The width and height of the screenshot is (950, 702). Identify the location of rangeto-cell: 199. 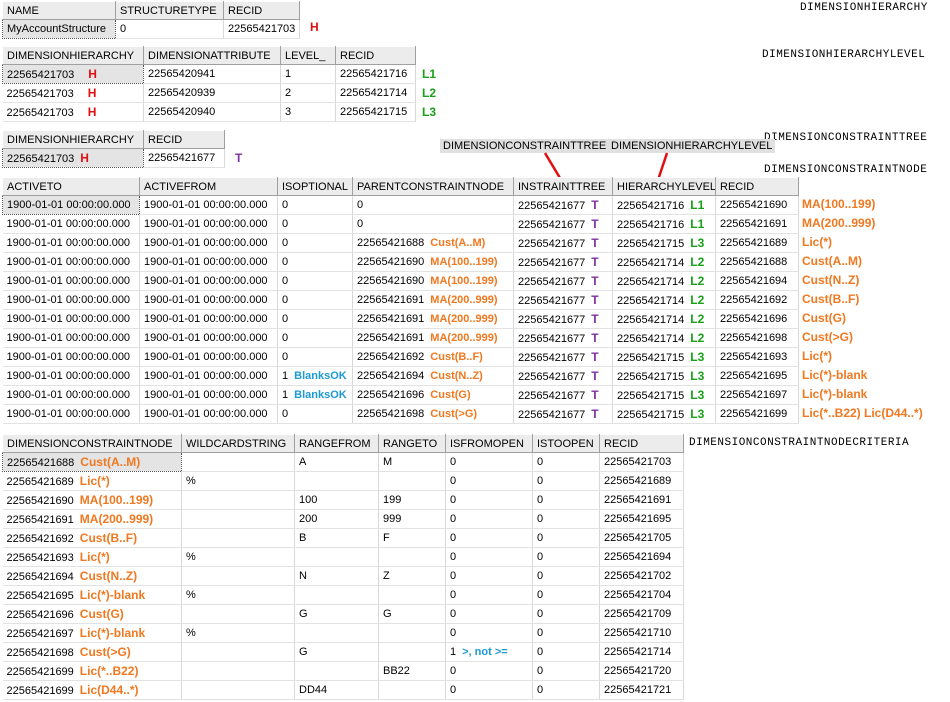
(412, 500).